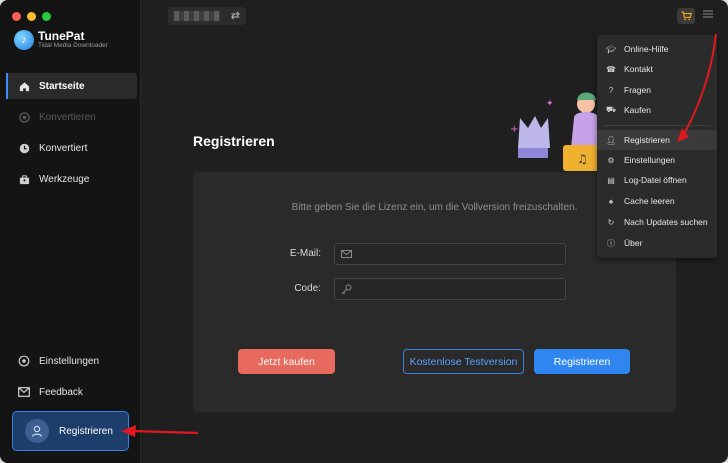 Image resolution: width=728 pixels, height=463 pixels. Describe the element at coordinates (649, 201) in the screenshot. I see `menu-item-label: Cache leeren` at that location.